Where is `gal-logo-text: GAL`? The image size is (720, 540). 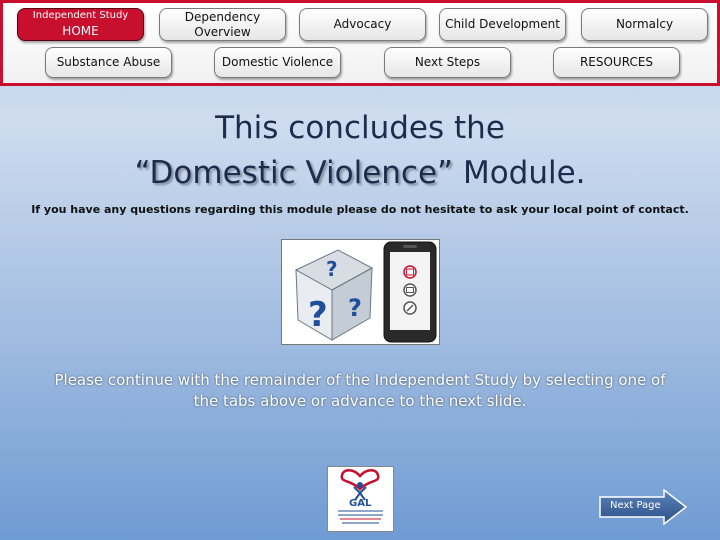 gal-logo-text: GAL is located at coordinates (360, 503).